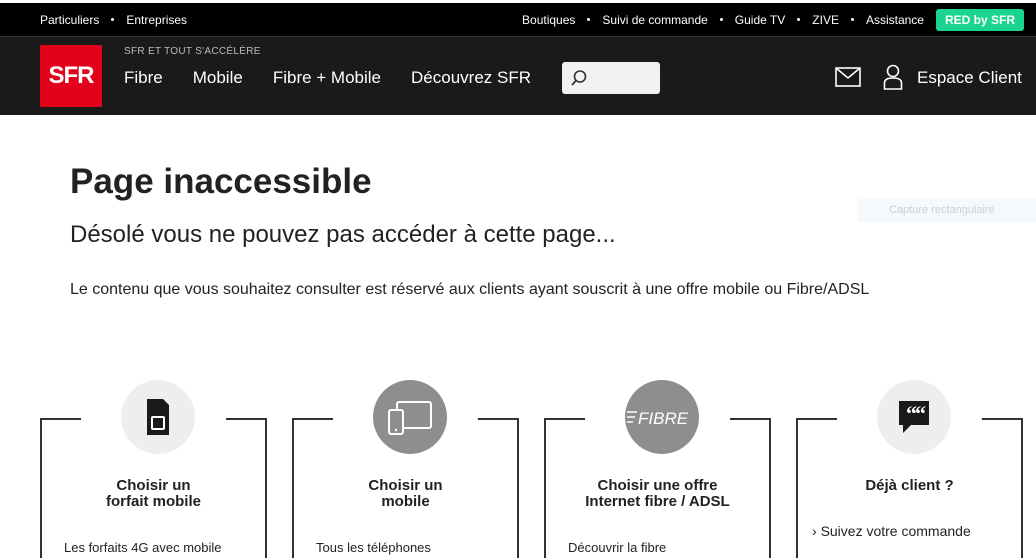 This screenshot has height=558, width=1036. I want to click on mail-icon, so click(848, 77).